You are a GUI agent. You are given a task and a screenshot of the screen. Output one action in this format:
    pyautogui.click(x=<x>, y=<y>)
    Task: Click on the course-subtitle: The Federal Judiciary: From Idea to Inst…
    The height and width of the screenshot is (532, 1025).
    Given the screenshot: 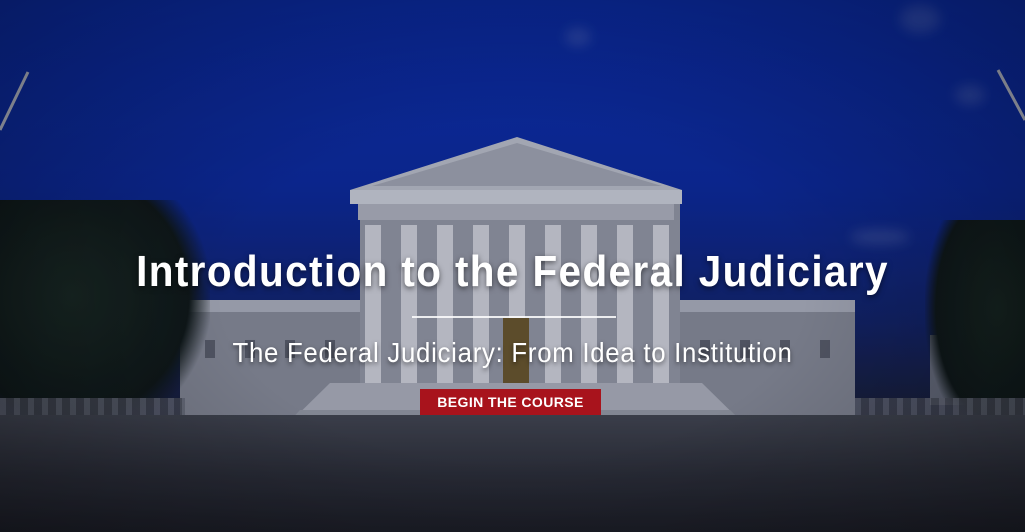 What is the action you would take?
    pyautogui.click(x=512, y=352)
    